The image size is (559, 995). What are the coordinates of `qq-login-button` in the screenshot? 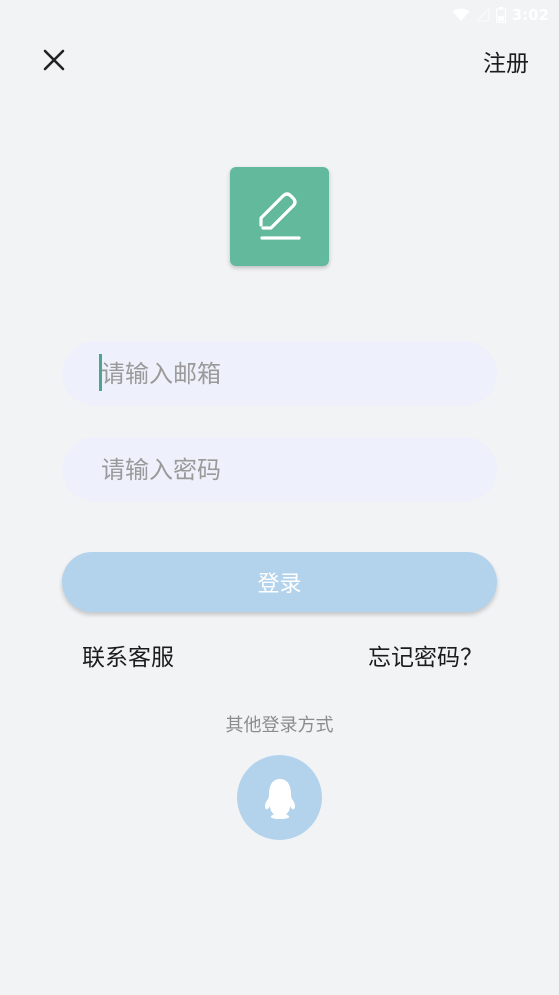 It's located at (279, 797).